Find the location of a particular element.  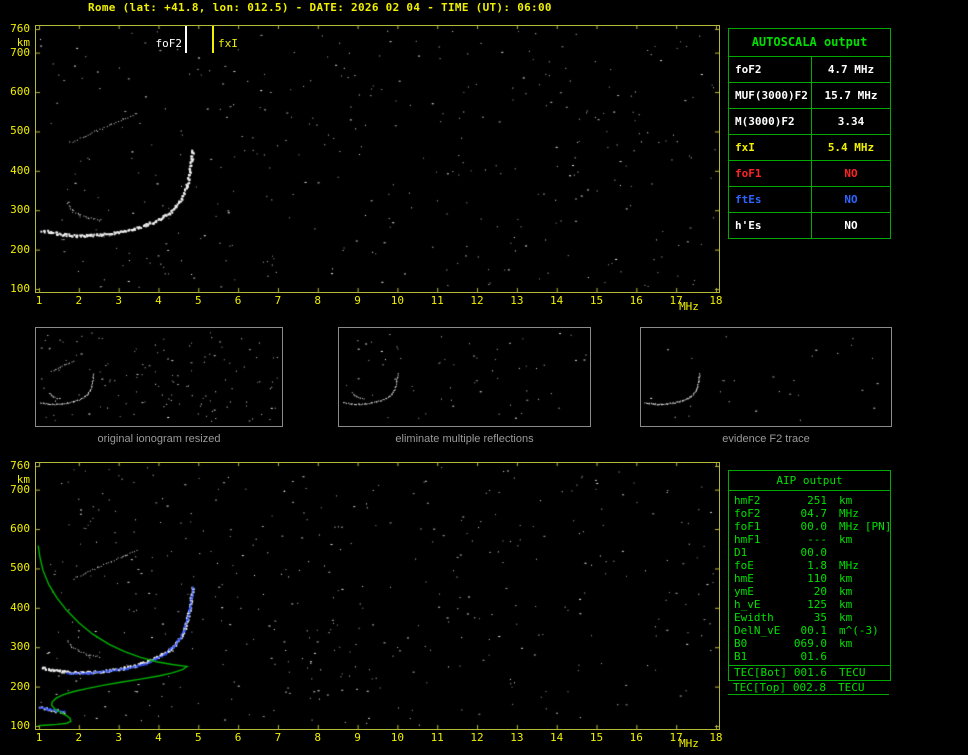

y-tick-label: 300 is located at coordinates (20, 210).